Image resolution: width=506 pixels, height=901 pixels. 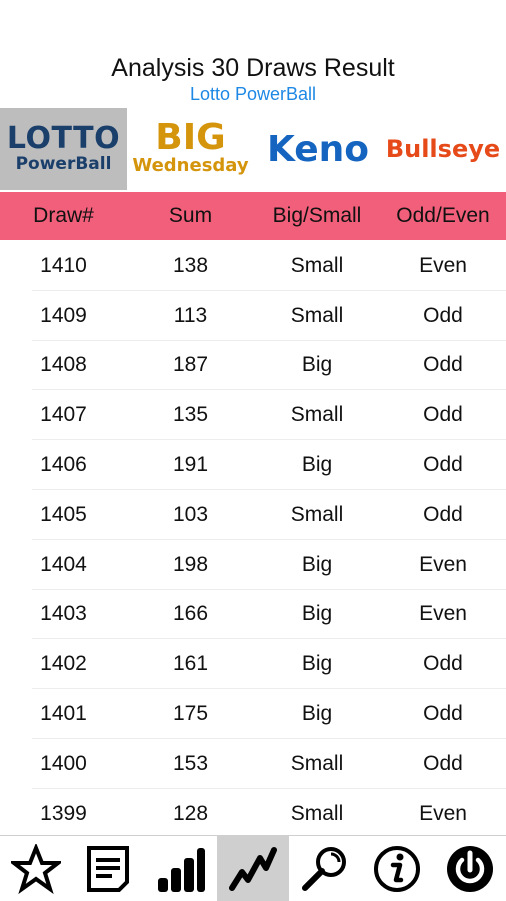 I want to click on bar-chart-icon, so click(x=181, y=869).